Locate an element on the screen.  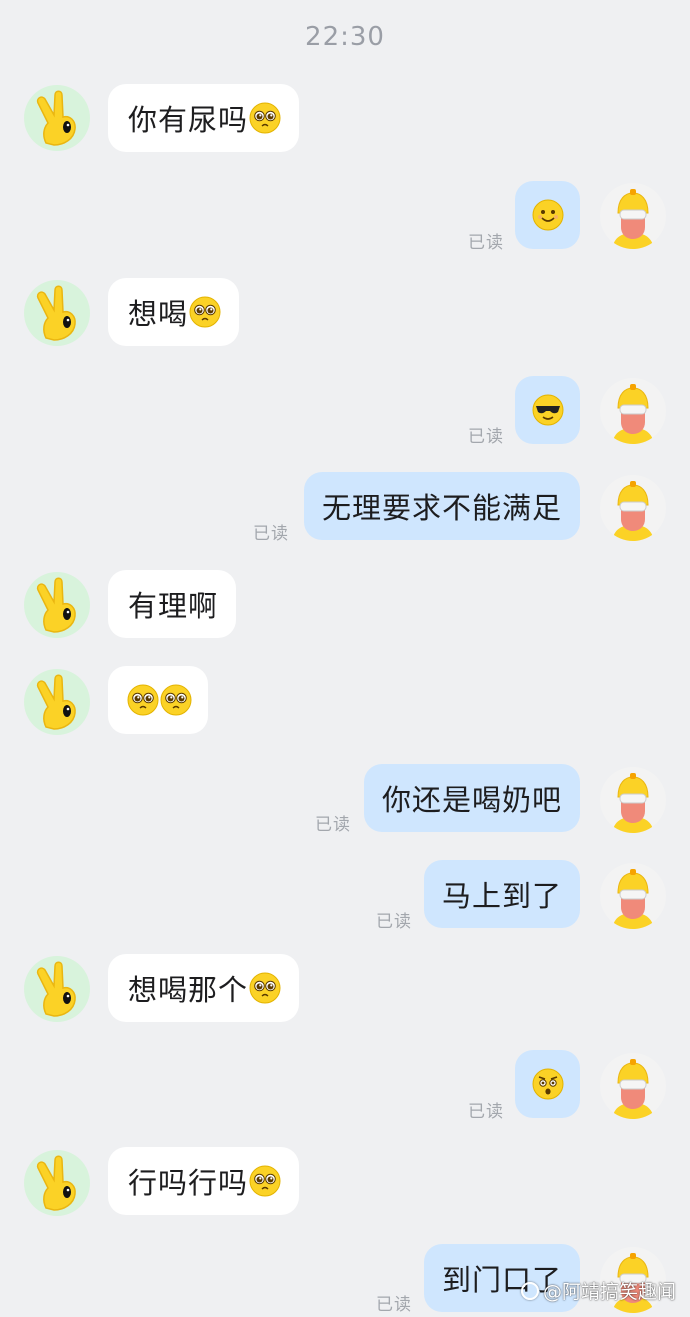
message-bubble: 无理要求不能满足 is located at coordinates (441, 506).